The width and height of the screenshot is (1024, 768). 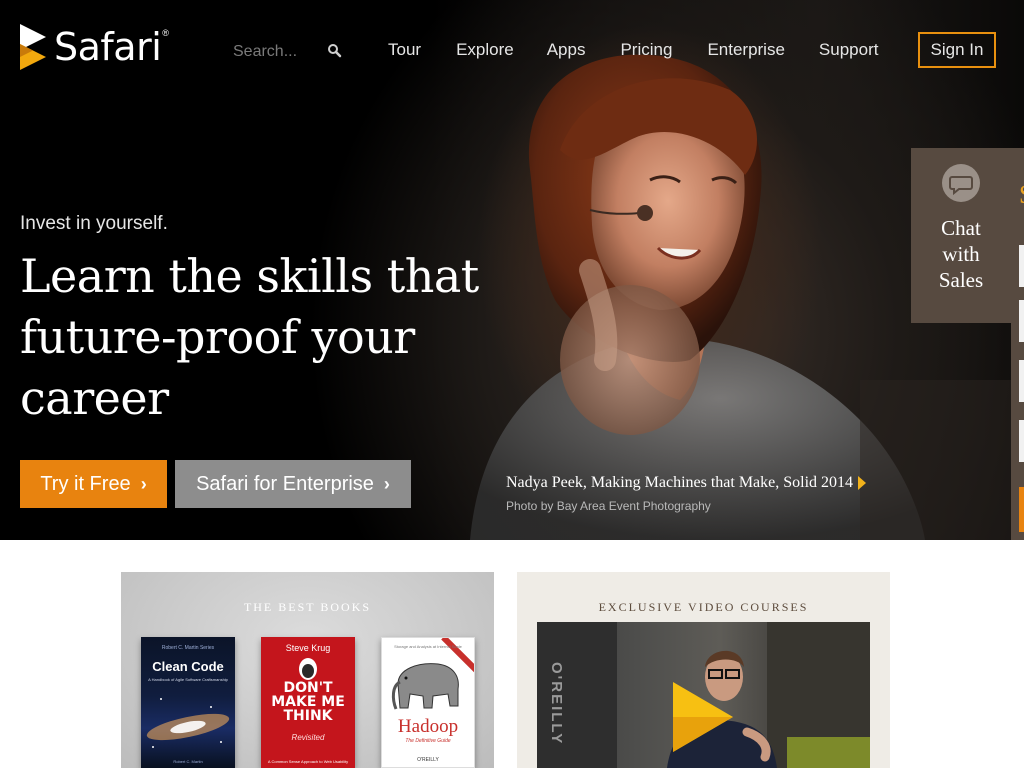 What do you see at coordinates (188, 723) in the screenshot?
I see `galaxy-illustration` at bounding box center [188, 723].